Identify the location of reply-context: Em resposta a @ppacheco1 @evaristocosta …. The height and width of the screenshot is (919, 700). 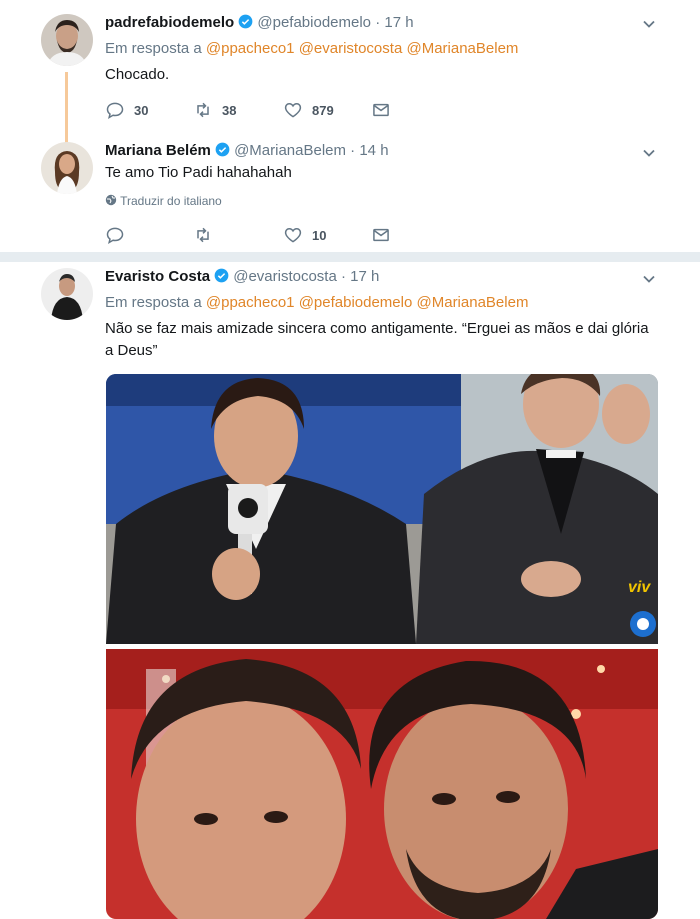
(311, 48).